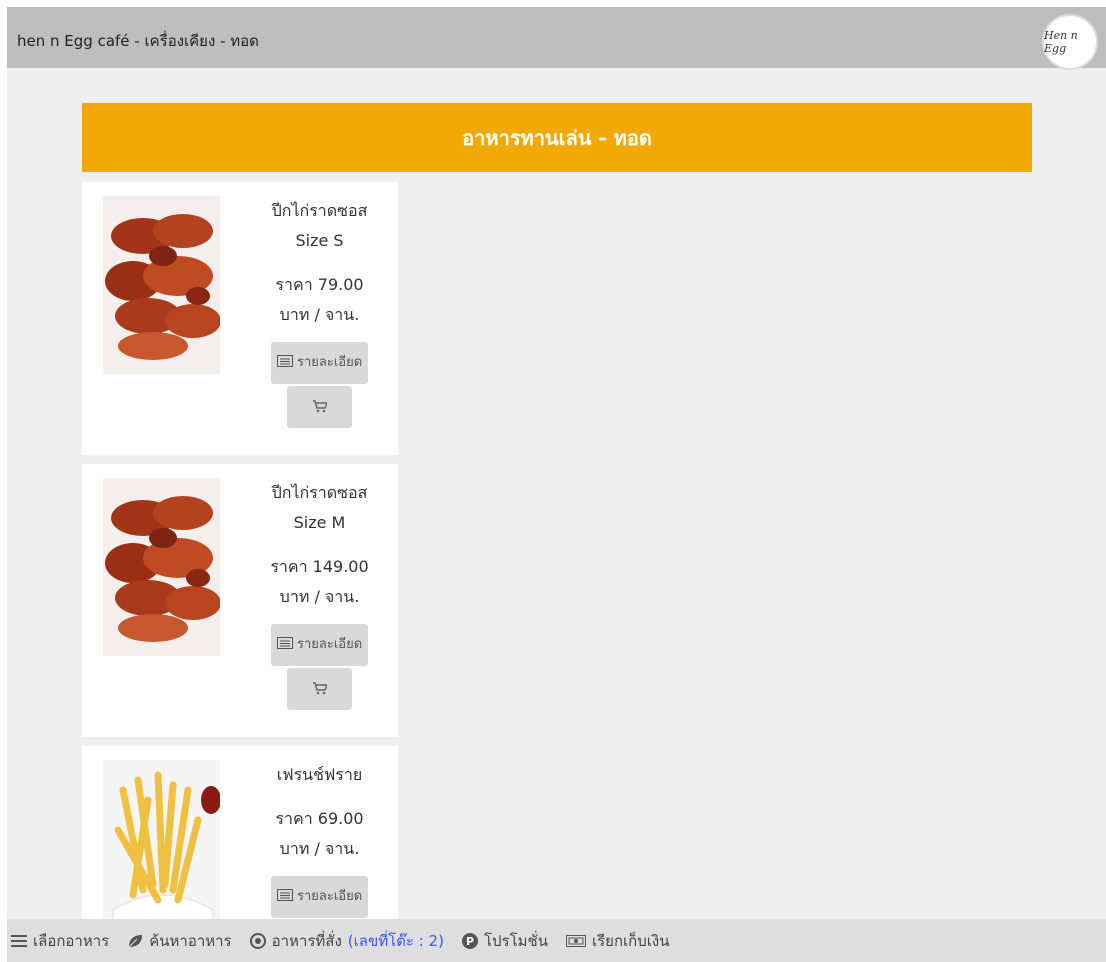  Describe the element at coordinates (319, 284) in the screenshot. I see `item-price: ราคา 79.00` at that location.